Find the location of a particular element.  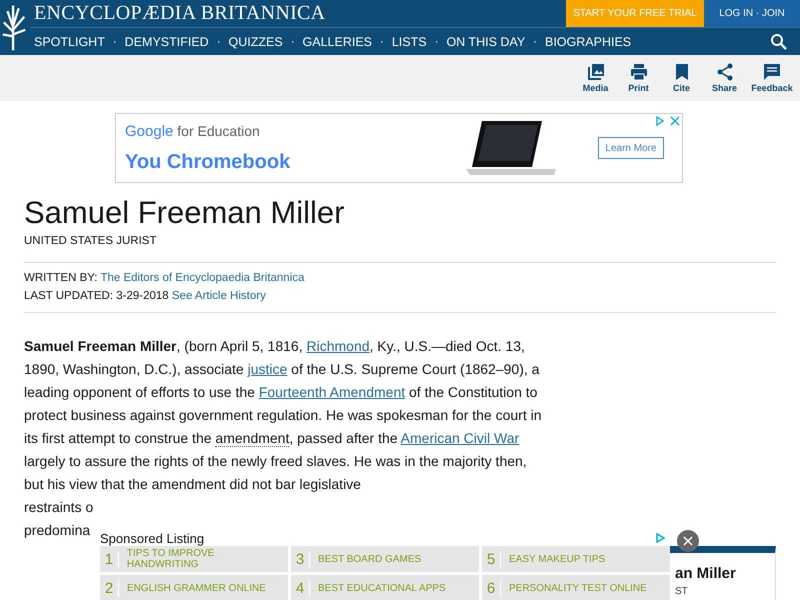

meta-label: LAST UPDATED: 3-29-2018 is located at coordinates (96, 296).